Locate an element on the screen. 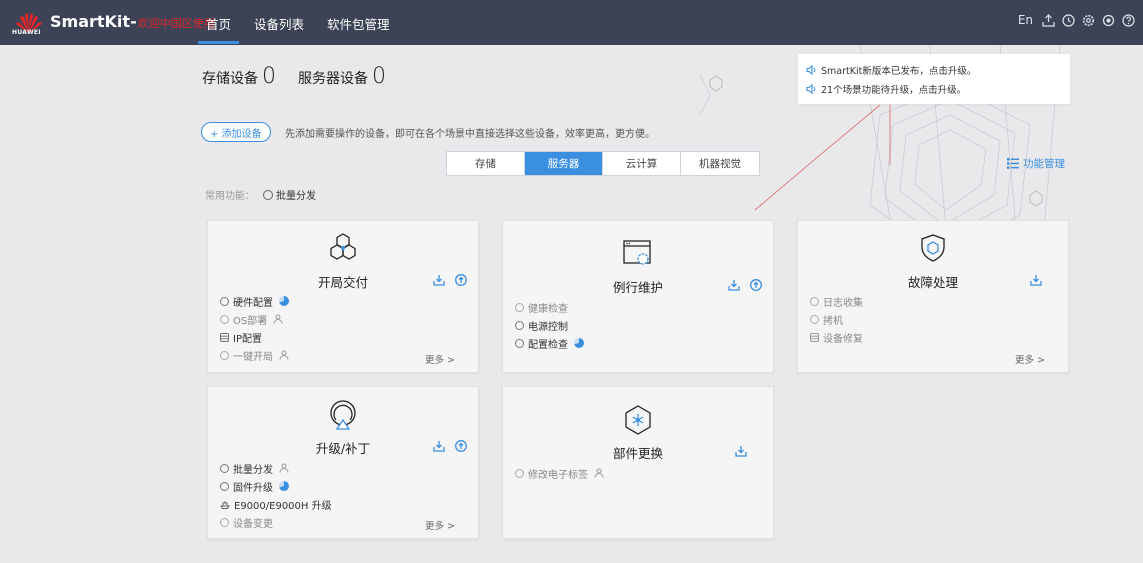 This screenshot has width=1143, height=563. card-items: 修改电子标签 is located at coordinates (559, 473).